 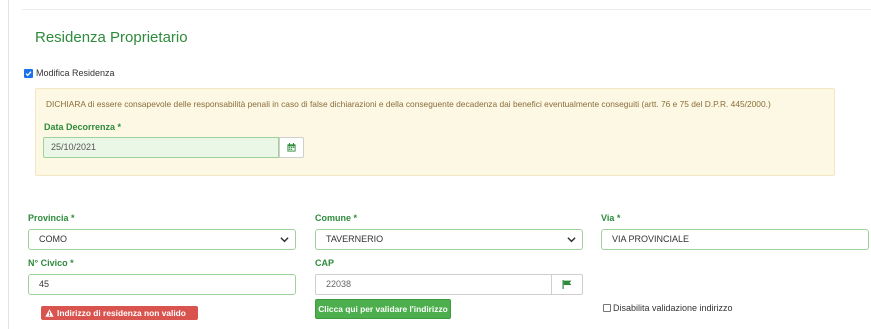 I want to click on date-decorrenza-label: Data Decorrenza *, so click(x=83, y=127).